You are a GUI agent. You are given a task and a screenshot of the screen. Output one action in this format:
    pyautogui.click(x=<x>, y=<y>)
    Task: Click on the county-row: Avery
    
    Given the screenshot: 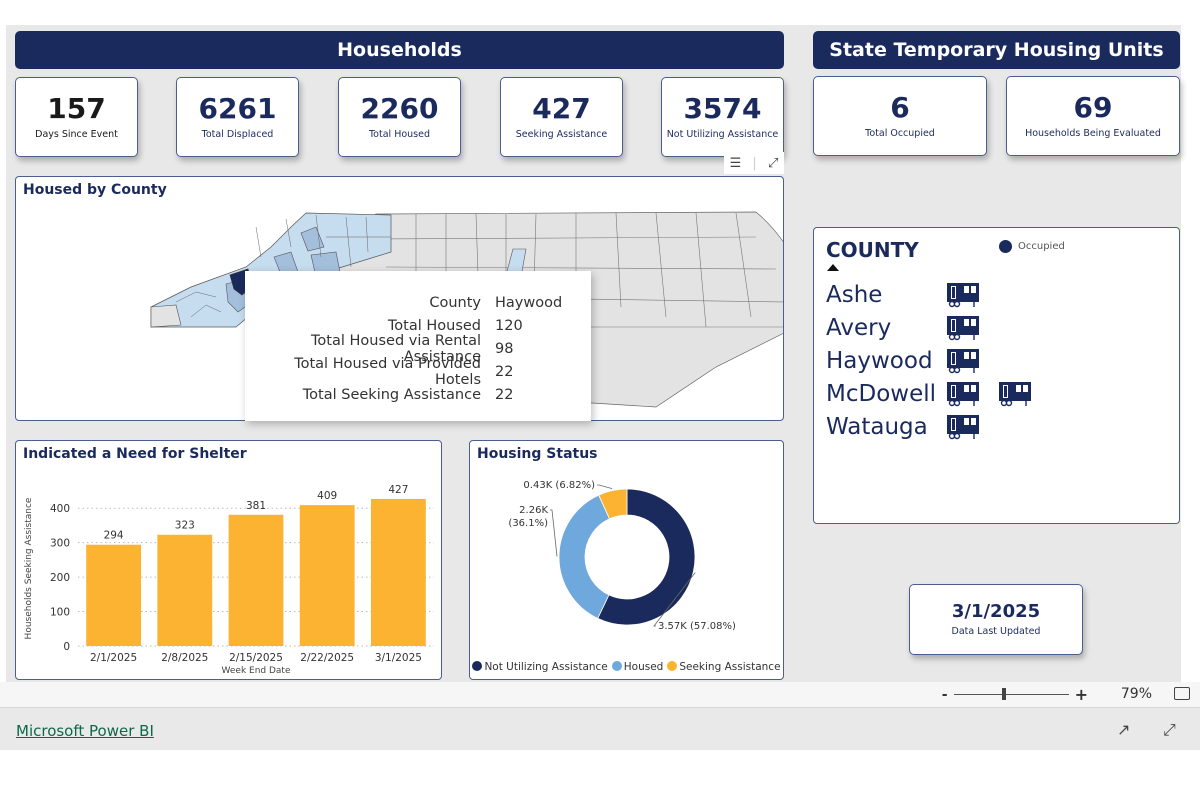 What is the action you would take?
    pyautogui.click(x=912, y=327)
    